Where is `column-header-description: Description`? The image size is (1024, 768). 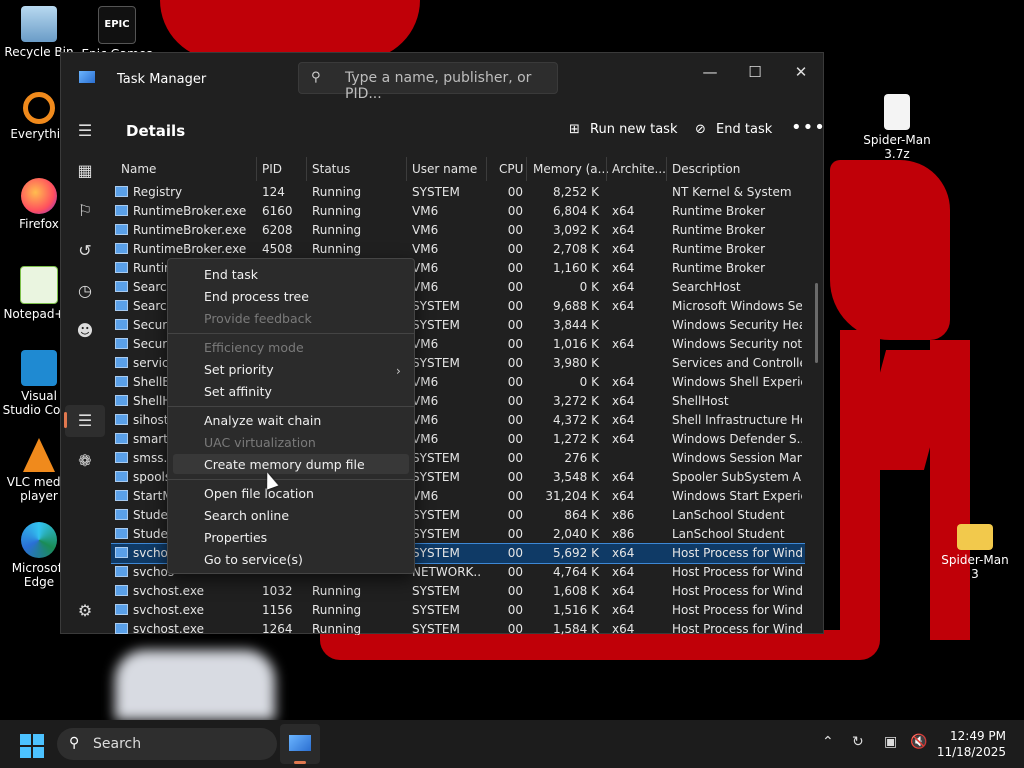 column-header-description: Description is located at coordinates (706, 169).